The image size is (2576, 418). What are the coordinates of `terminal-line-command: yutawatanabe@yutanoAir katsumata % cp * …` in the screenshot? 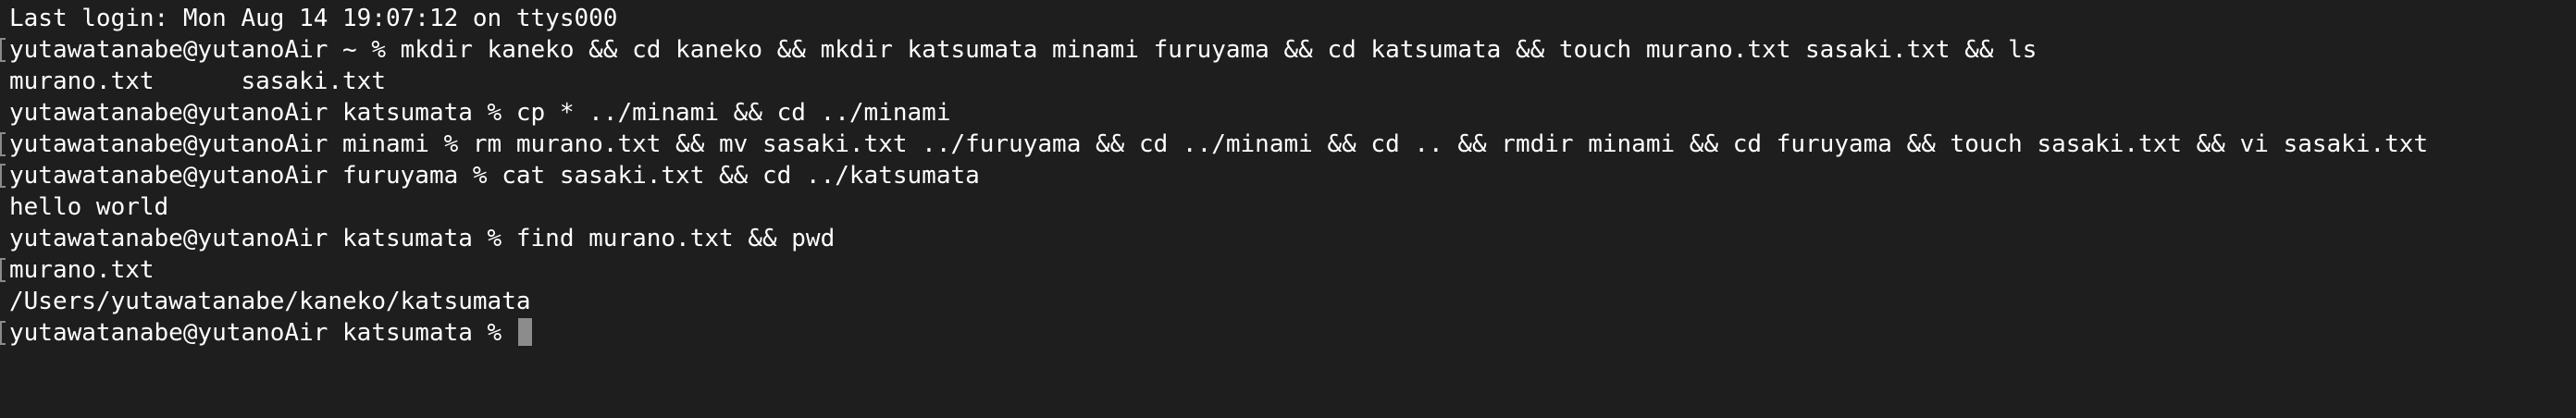 It's located at (480, 113).